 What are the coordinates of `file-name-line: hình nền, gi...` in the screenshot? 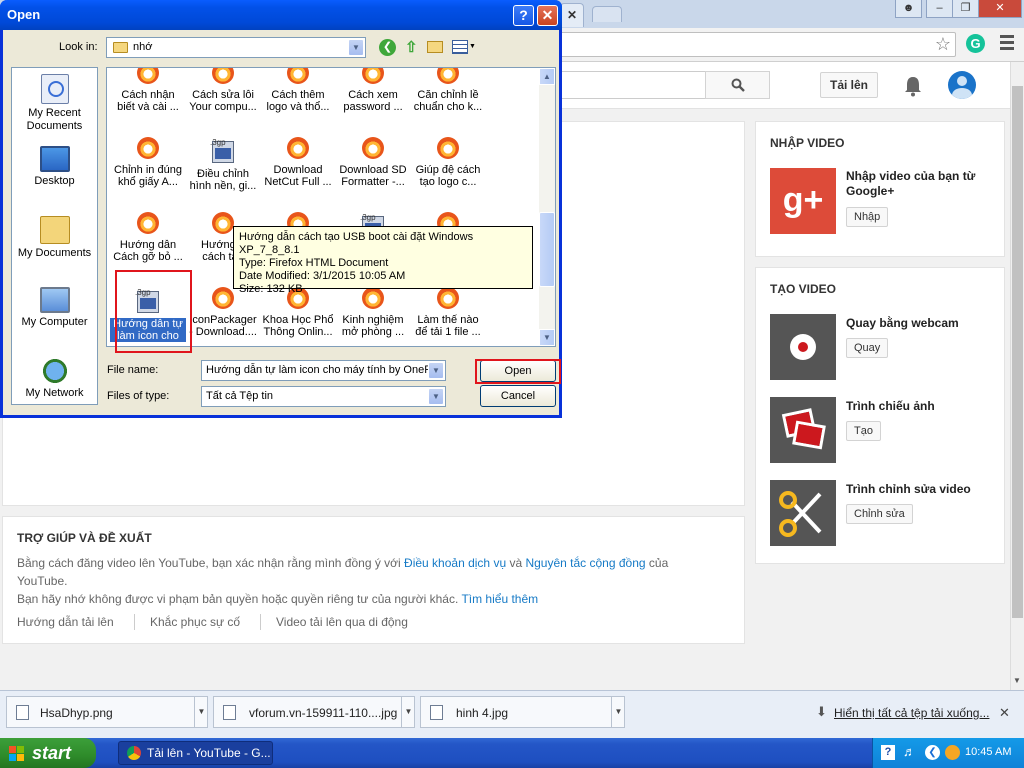 It's located at (223, 186).